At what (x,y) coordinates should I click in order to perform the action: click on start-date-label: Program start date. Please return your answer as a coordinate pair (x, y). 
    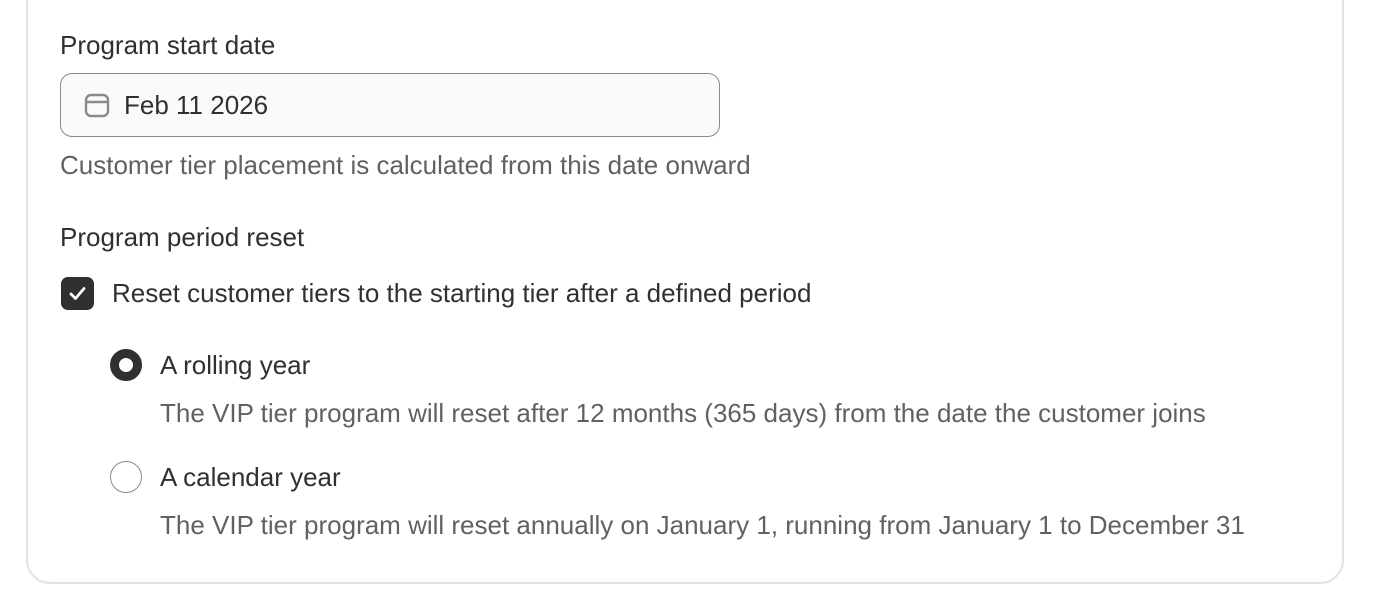
    Looking at the image, I should click on (168, 45).